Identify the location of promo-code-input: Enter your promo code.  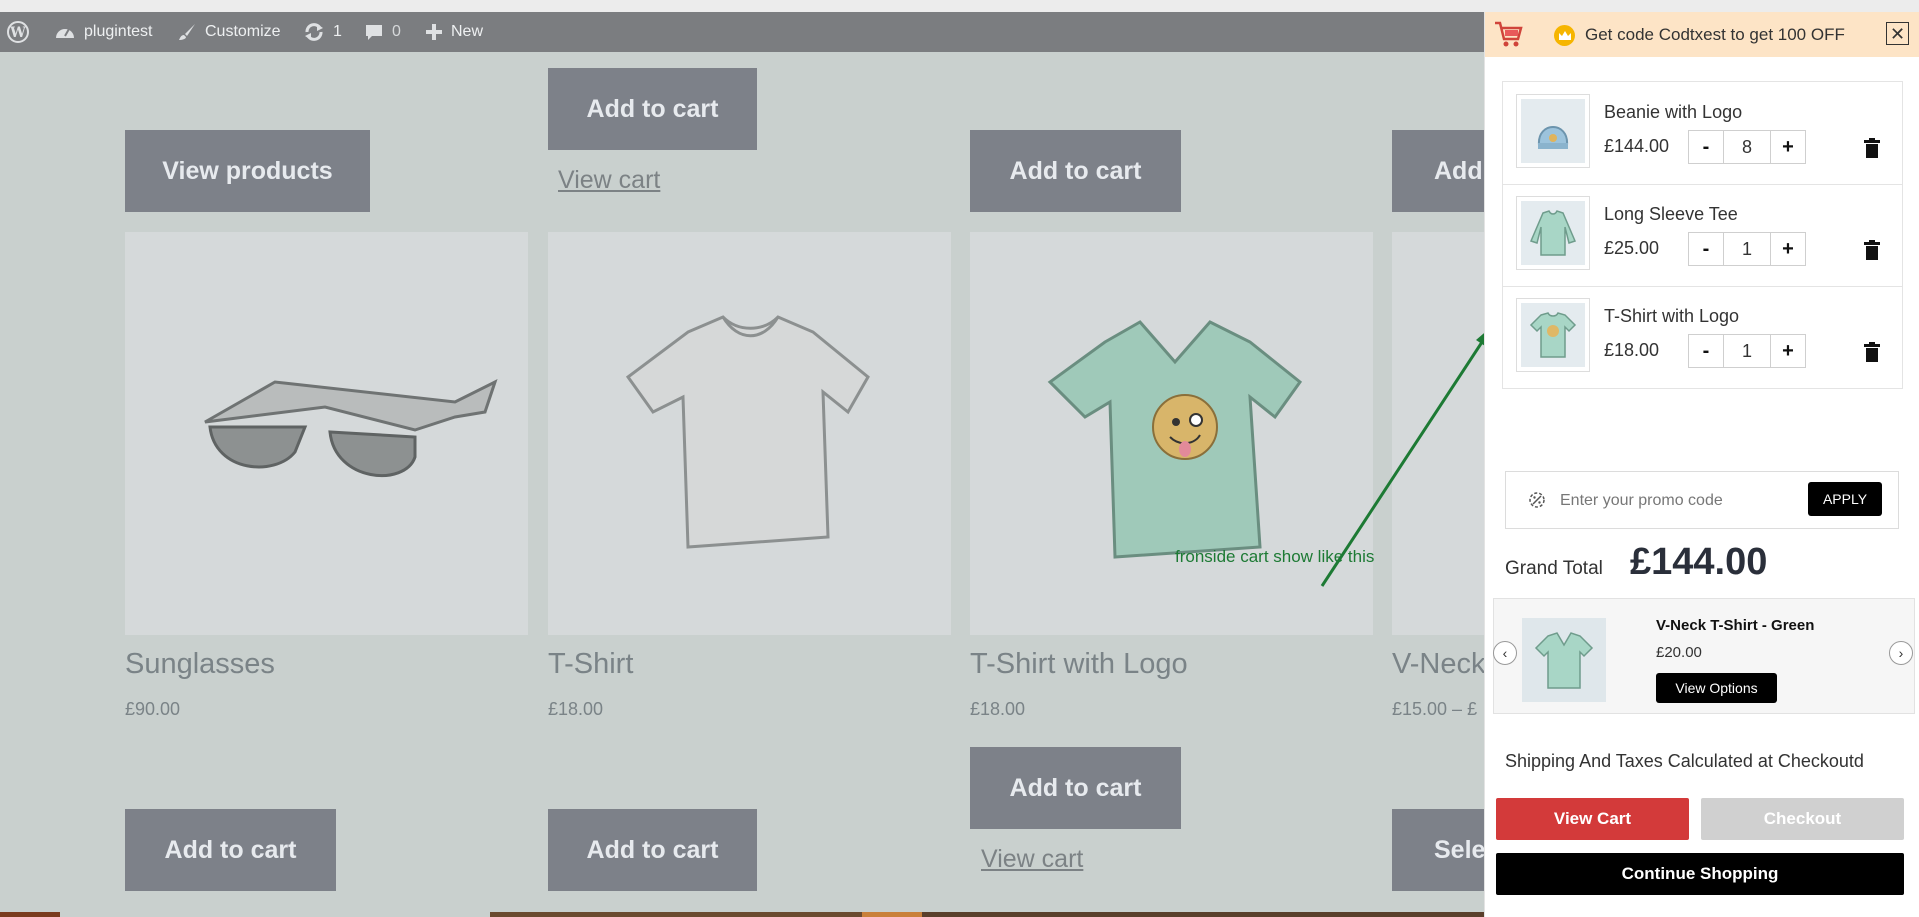
(1641, 501).